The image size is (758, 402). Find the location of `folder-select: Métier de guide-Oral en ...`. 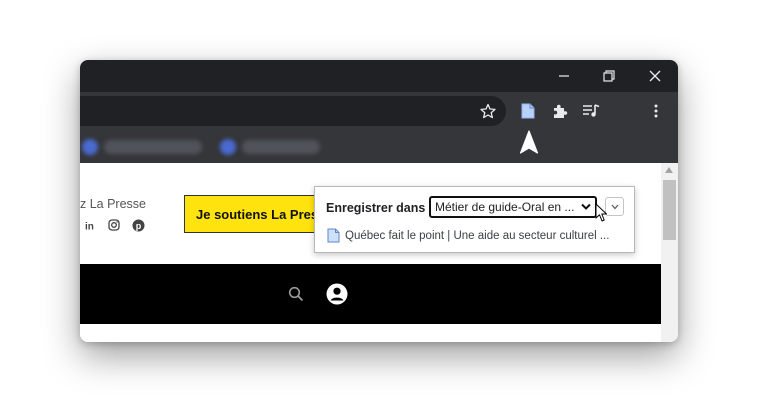

folder-select: Métier de guide-Oral en ... is located at coordinates (513, 207).